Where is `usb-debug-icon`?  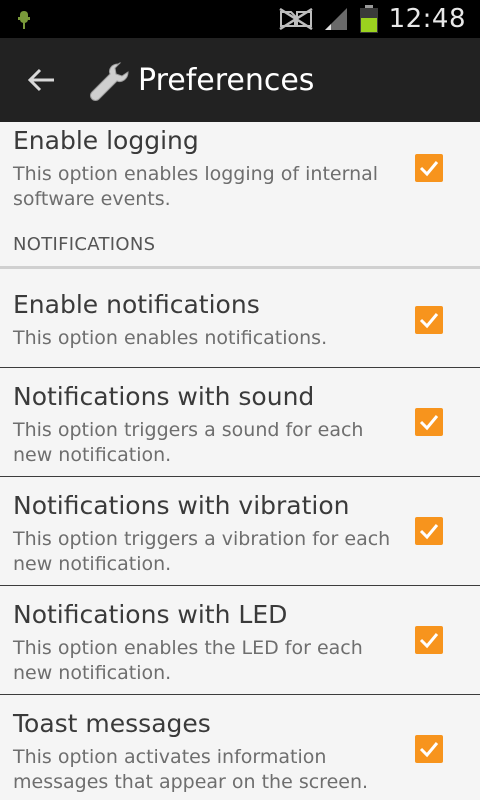 usb-debug-icon is located at coordinates (24, 20).